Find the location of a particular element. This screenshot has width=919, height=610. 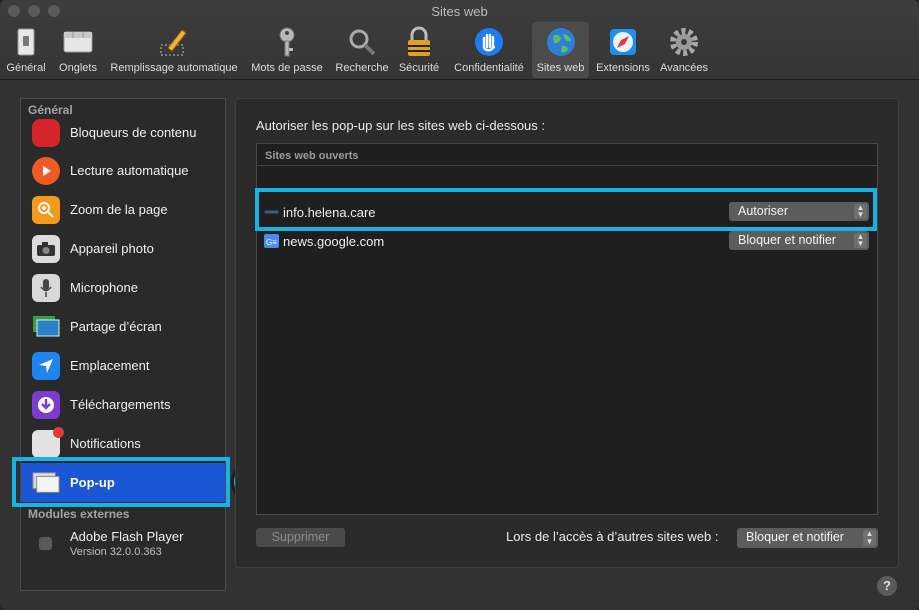

plugin-name: Adobe Flash Player is located at coordinates (127, 536).